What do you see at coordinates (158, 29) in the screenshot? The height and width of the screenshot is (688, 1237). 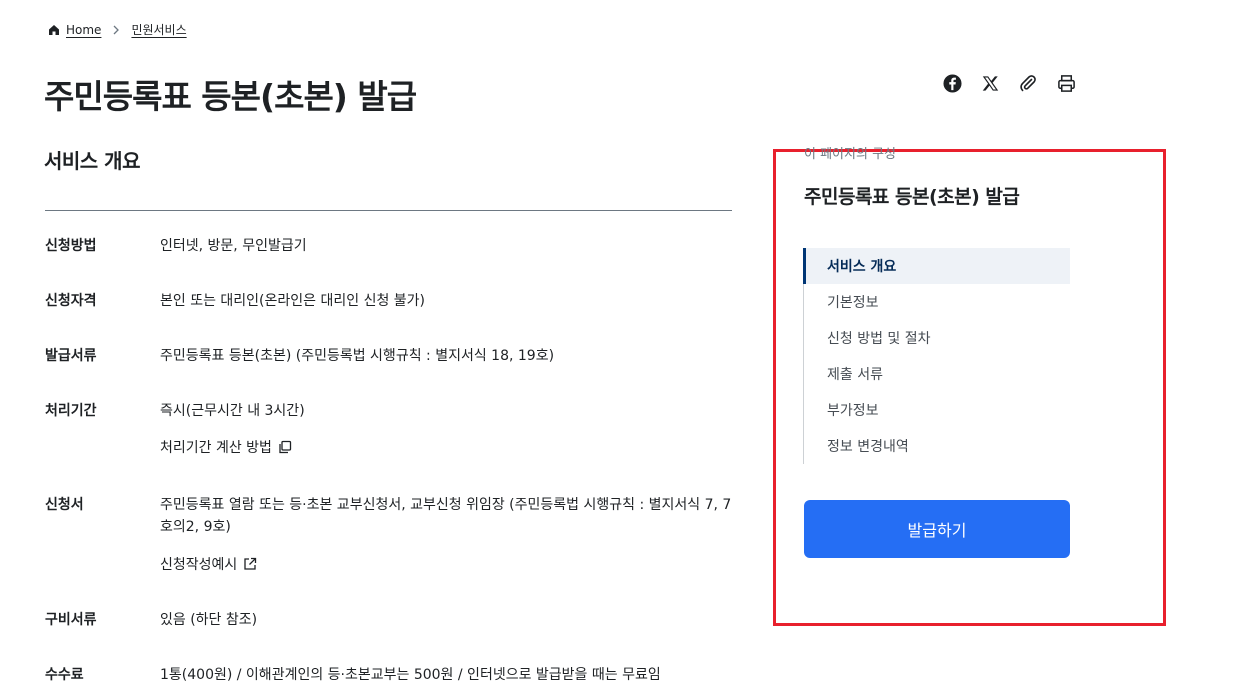 I see `breadcrumb-current-link: 민원서비스` at bounding box center [158, 29].